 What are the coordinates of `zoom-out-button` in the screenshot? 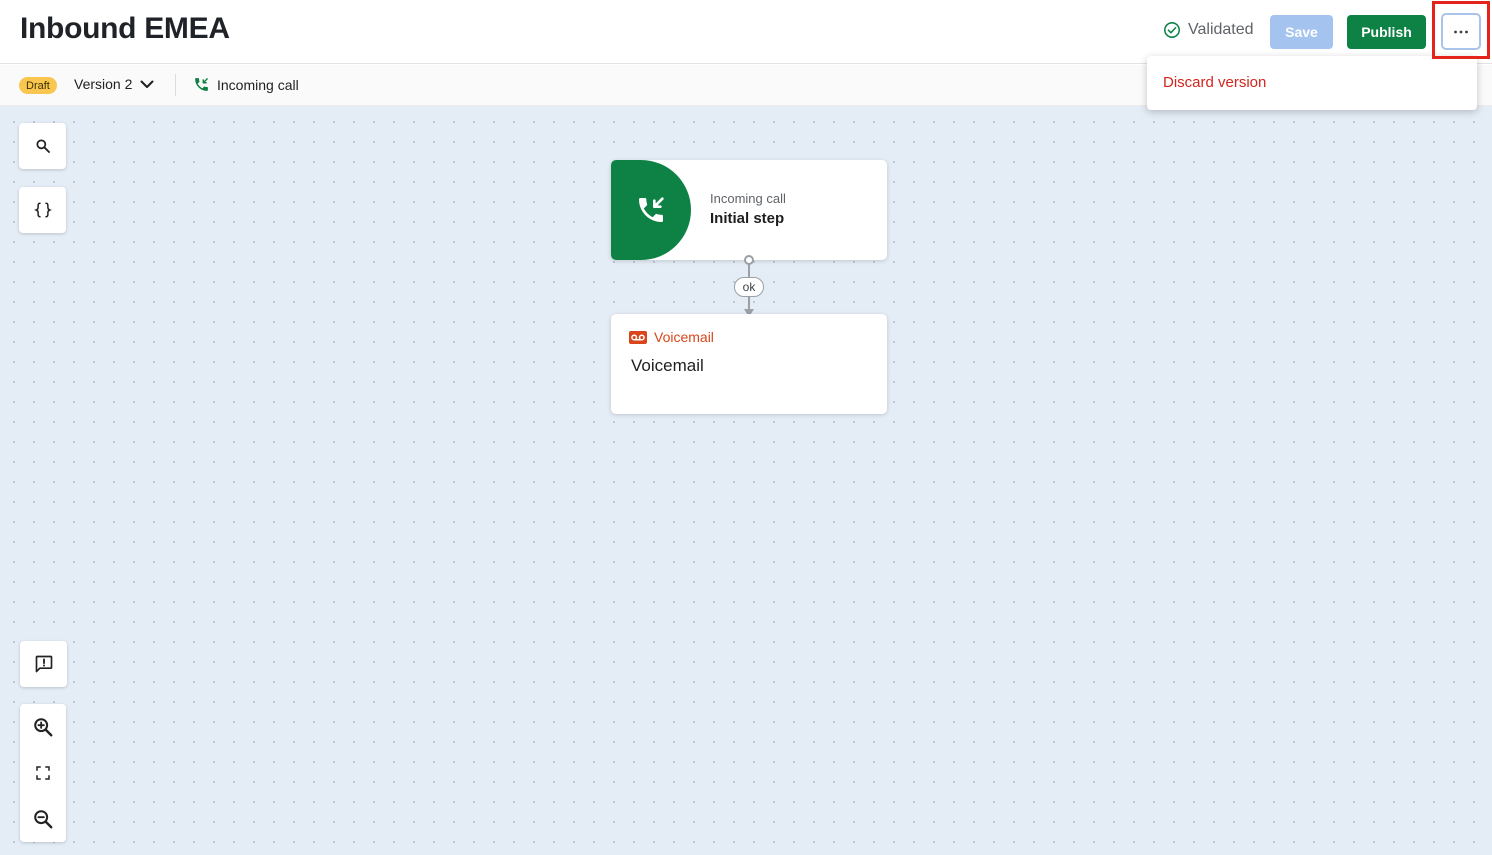 It's located at (43, 819).